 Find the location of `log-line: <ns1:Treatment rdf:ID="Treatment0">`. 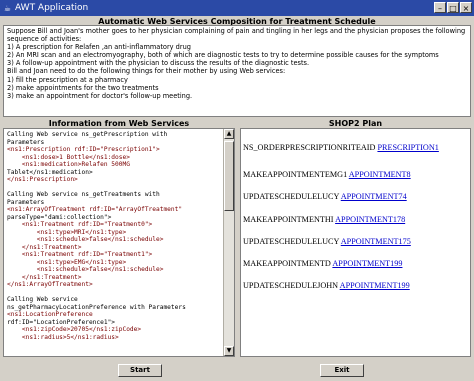

log-line: <ns1:Treatment rdf:ID="Treatment0"> is located at coordinates (80, 224).